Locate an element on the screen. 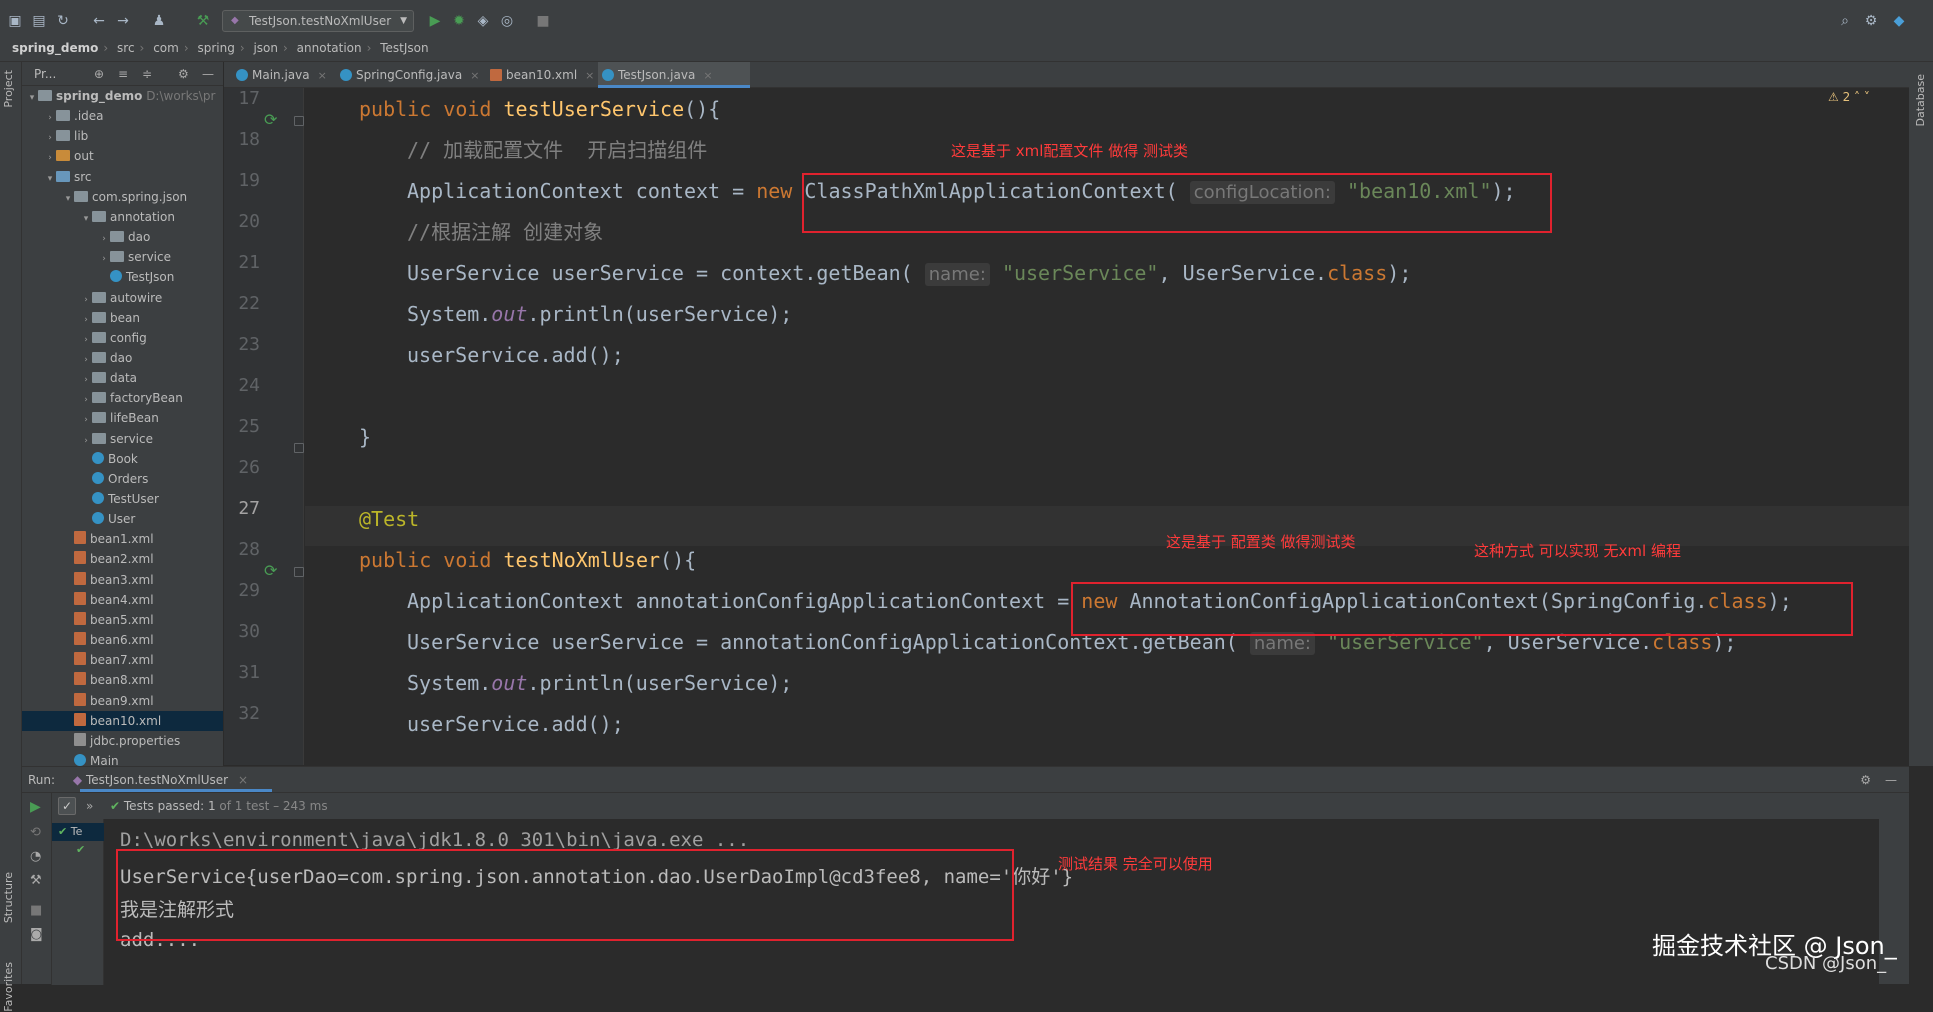 The image size is (1933, 1012). search-icon: ⌕ is located at coordinates (1845, 21).